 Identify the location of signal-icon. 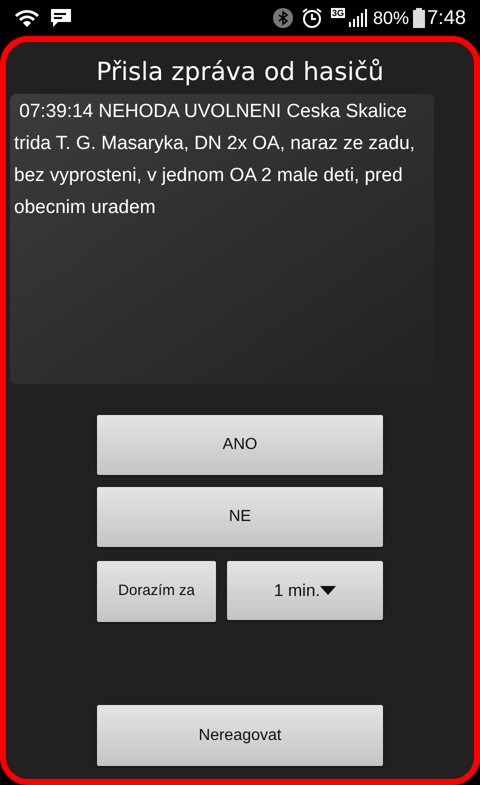
(358, 18).